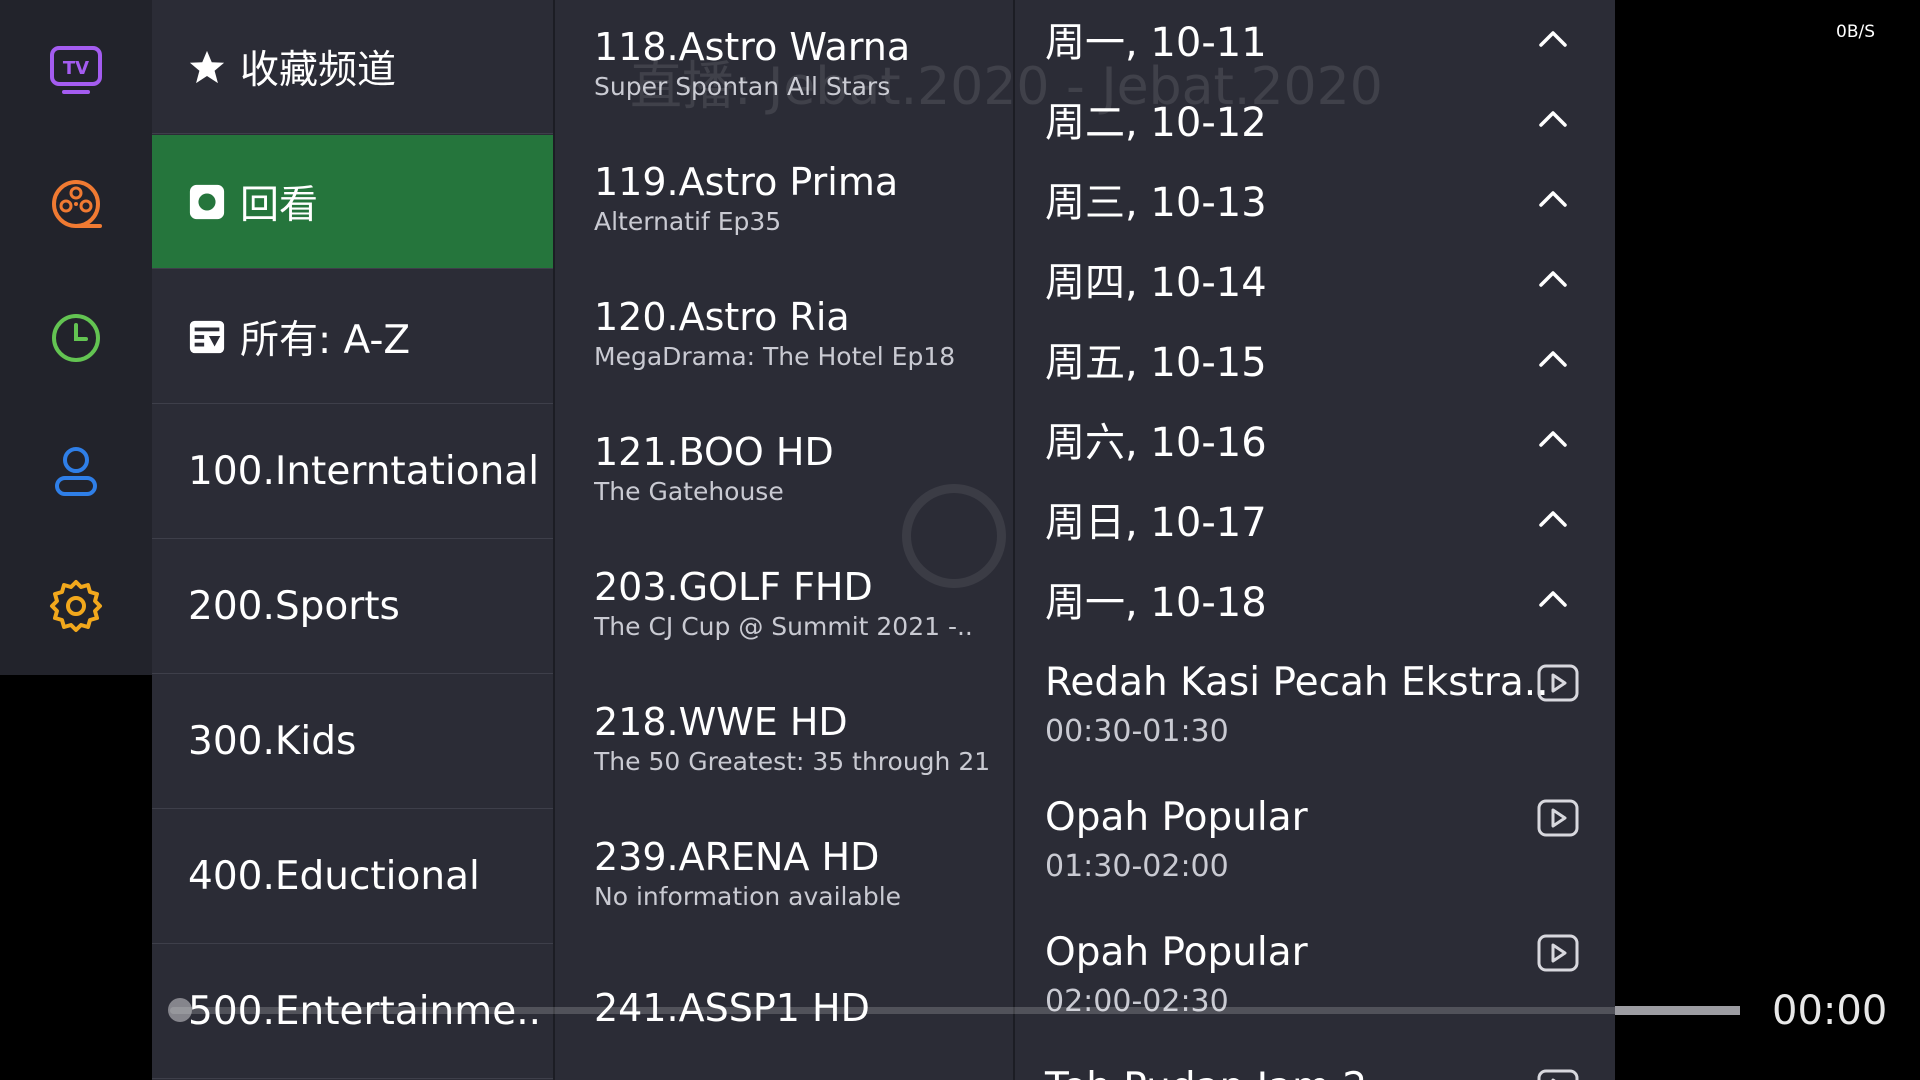 The width and height of the screenshot is (1920, 1080). I want to click on channel-name: 119.Astro Prima, so click(746, 182).